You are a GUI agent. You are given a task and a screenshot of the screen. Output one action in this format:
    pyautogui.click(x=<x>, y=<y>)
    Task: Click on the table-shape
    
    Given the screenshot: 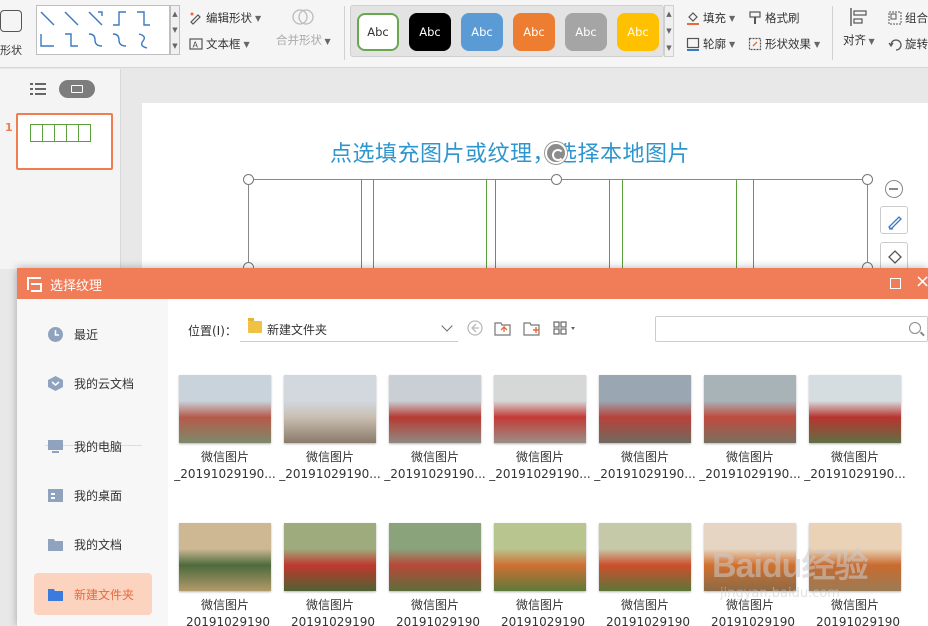 What is the action you would take?
    pyautogui.click(x=558, y=229)
    